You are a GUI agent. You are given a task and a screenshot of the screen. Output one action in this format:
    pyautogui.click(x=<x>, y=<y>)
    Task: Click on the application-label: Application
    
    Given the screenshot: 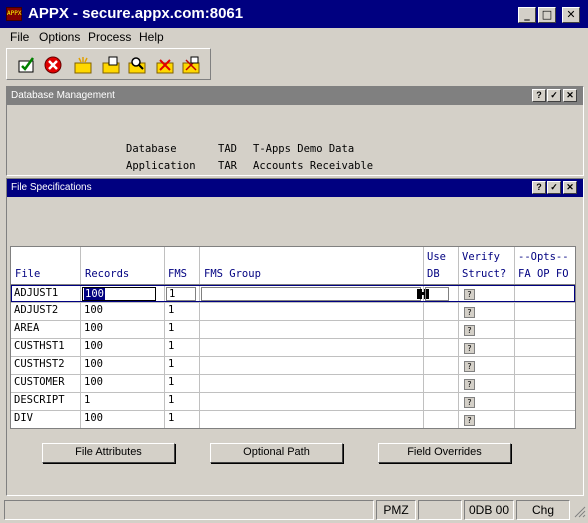 What is the action you would take?
    pyautogui.click(x=161, y=166)
    